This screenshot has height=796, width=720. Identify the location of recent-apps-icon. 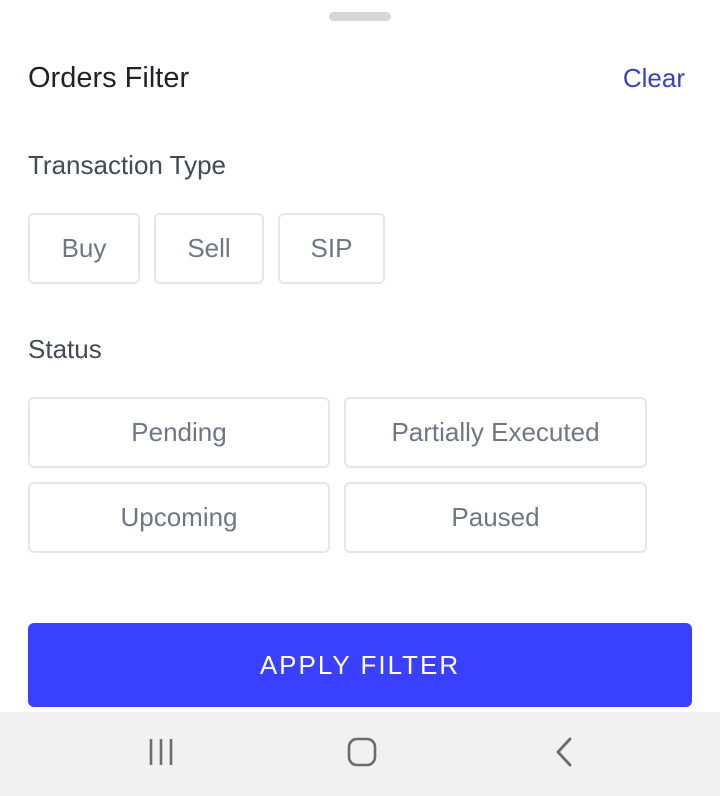
(161, 754).